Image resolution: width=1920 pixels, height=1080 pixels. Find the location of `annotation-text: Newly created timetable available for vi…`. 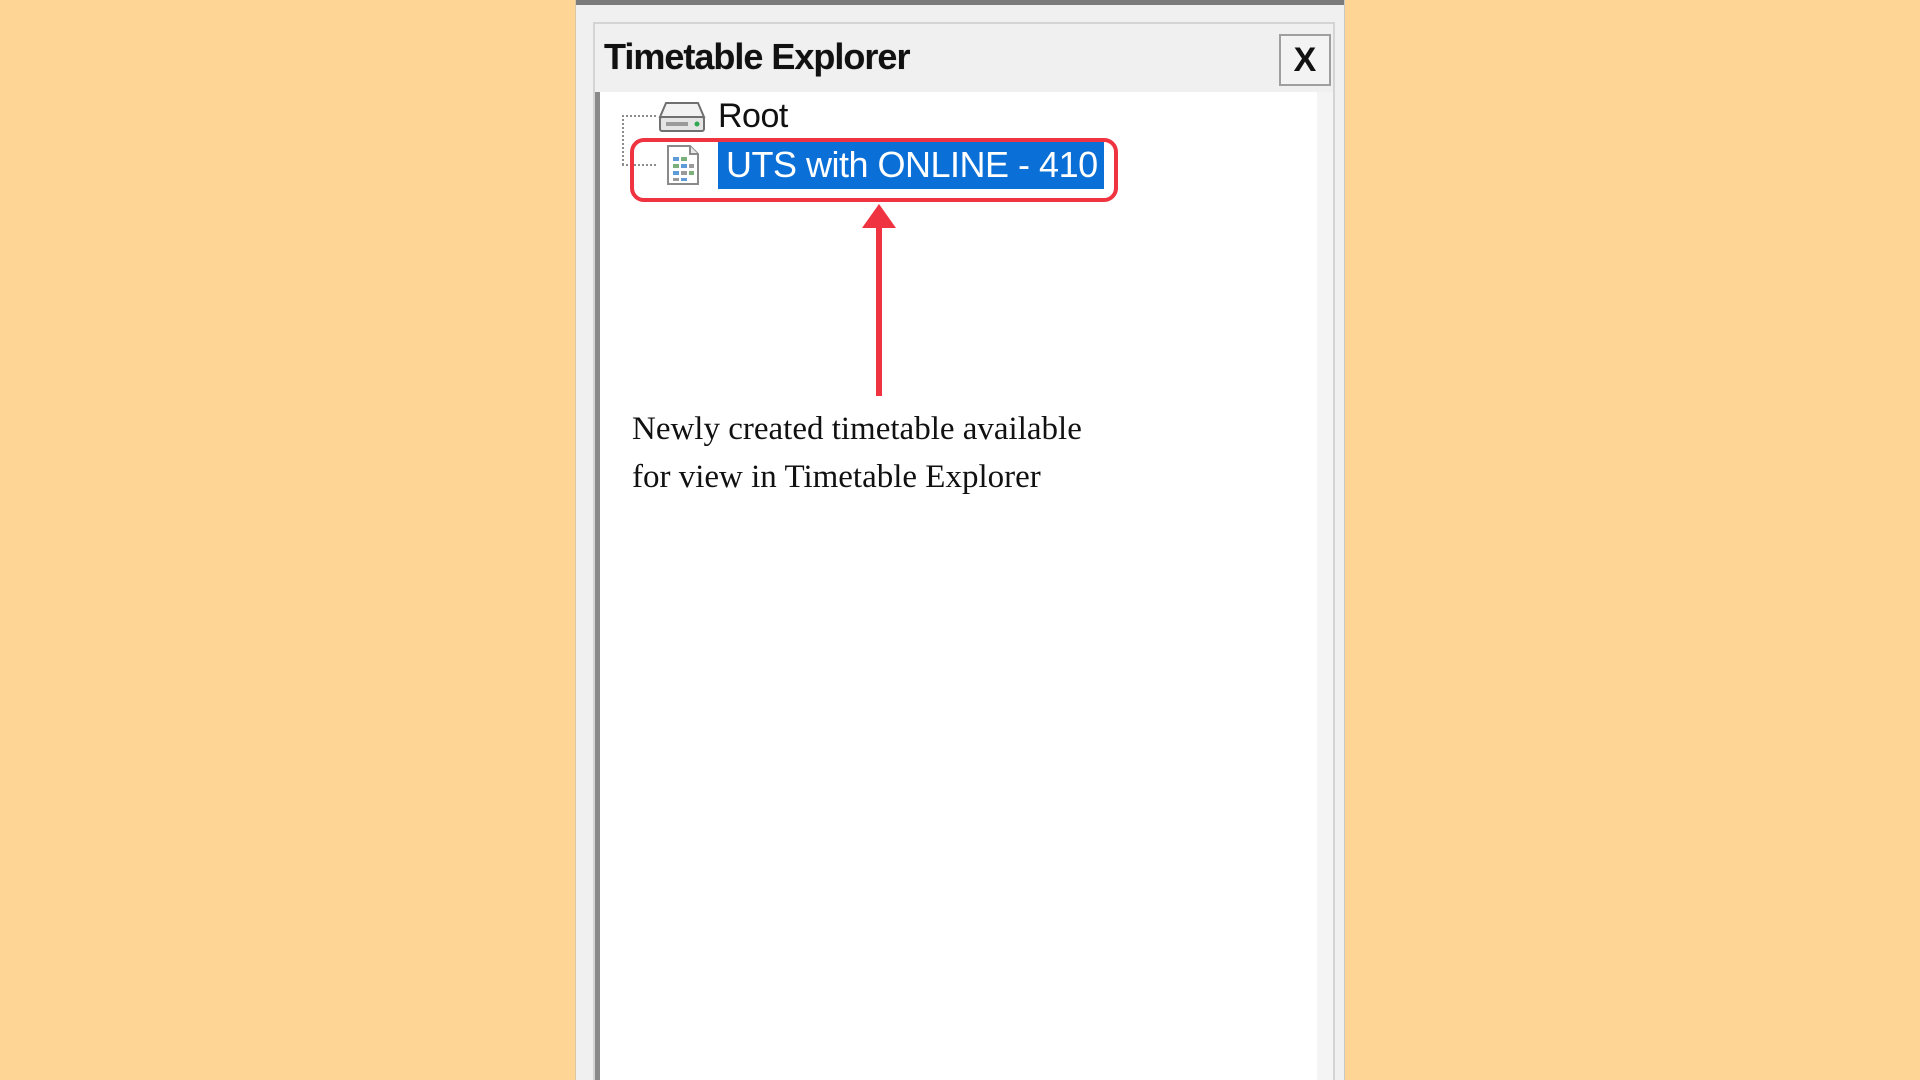

annotation-text: Newly created timetable available for vi… is located at coordinates (892, 453).